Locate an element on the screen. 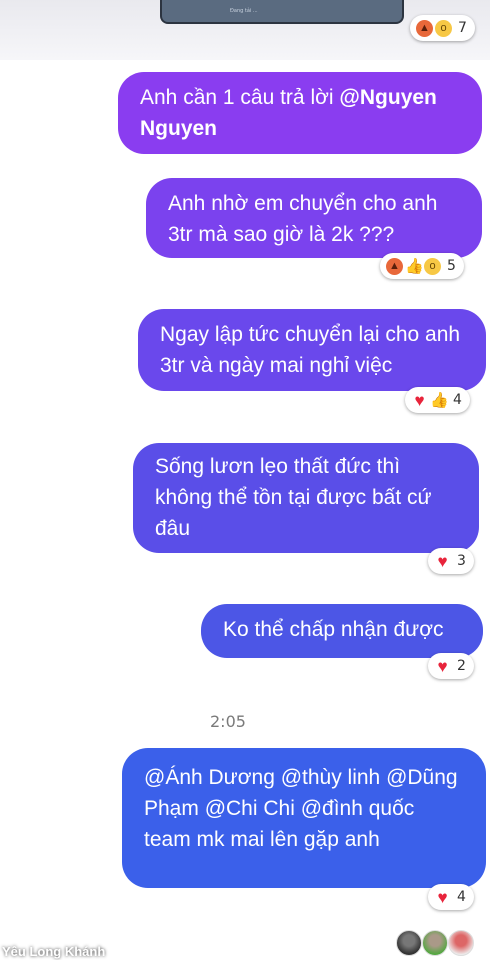 The width and height of the screenshot is (490, 960). reaction-pill: ♥ 2 is located at coordinates (451, 666).